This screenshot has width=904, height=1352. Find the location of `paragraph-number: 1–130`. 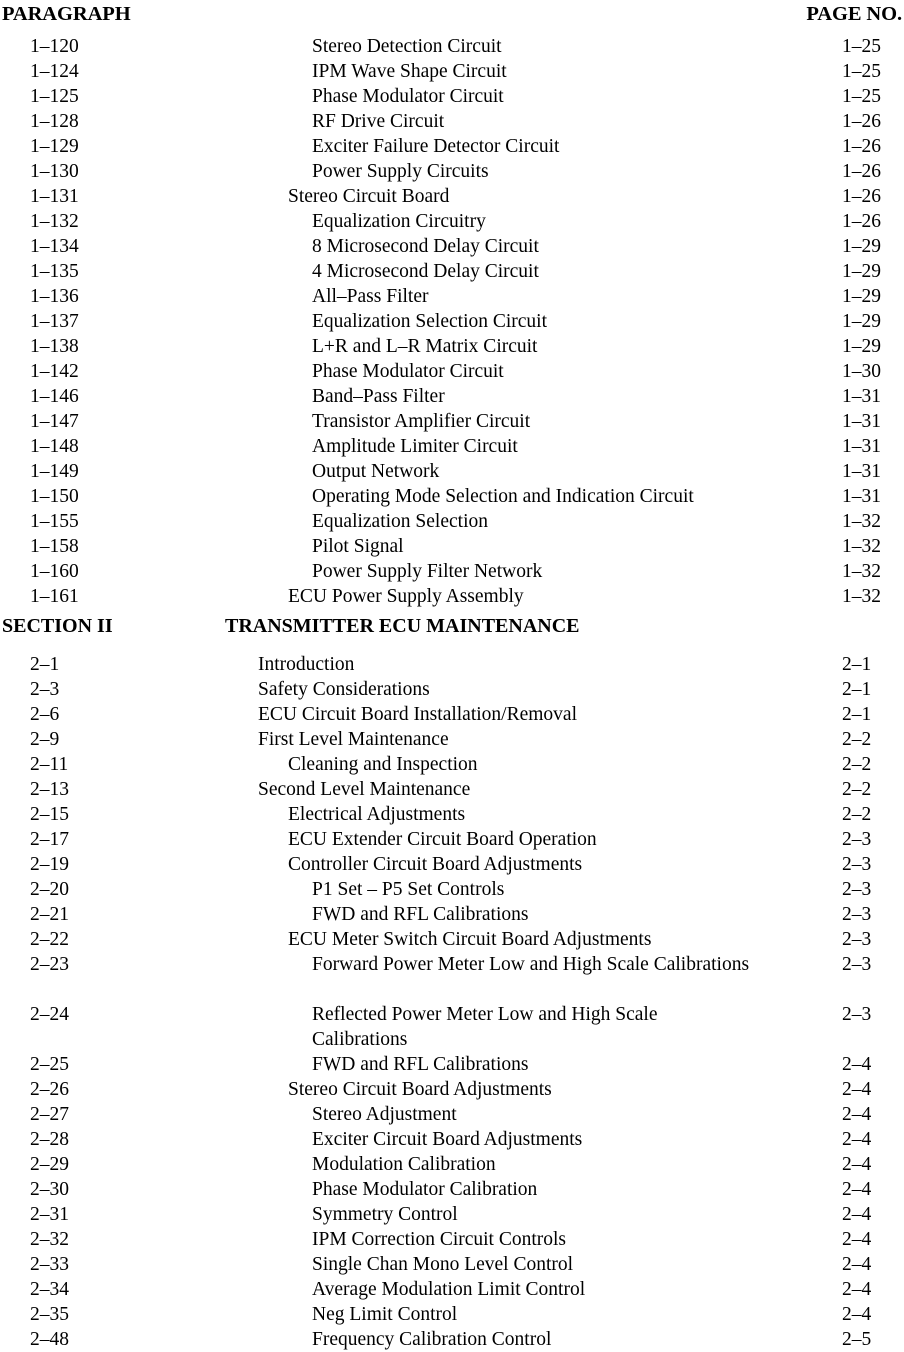

paragraph-number: 1–130 is located at coordinates (54, 171).